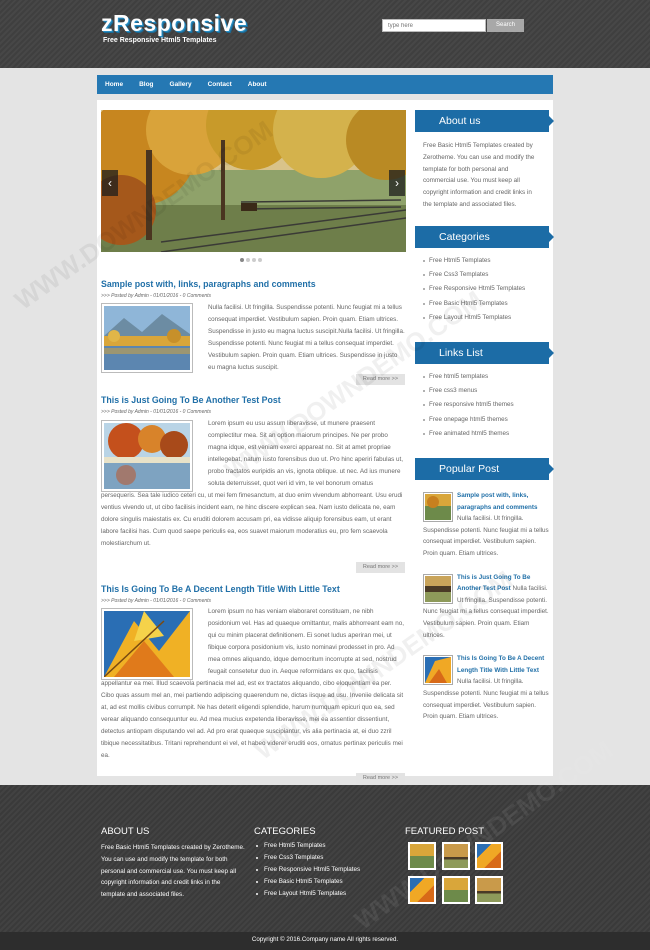  I want to click on footer-category-link: Free Css3 Templates, so click(308, 858).